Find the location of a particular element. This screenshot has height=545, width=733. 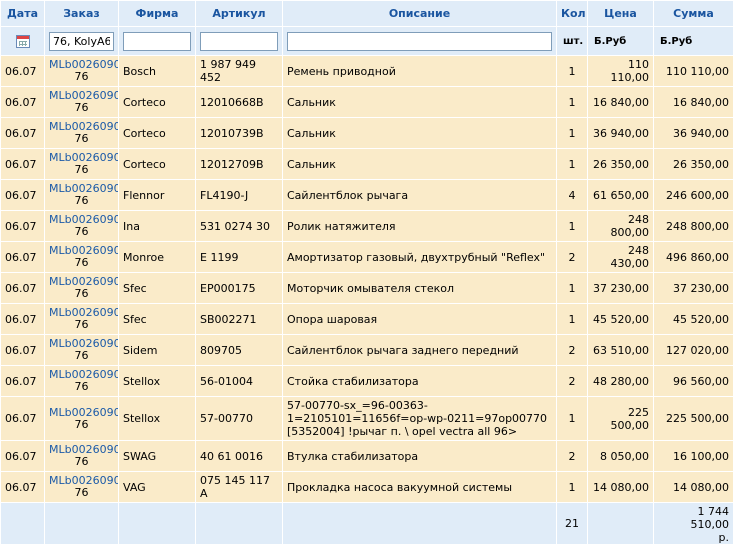

row-price: 110 110,00 is located at coordinates (621, 71).